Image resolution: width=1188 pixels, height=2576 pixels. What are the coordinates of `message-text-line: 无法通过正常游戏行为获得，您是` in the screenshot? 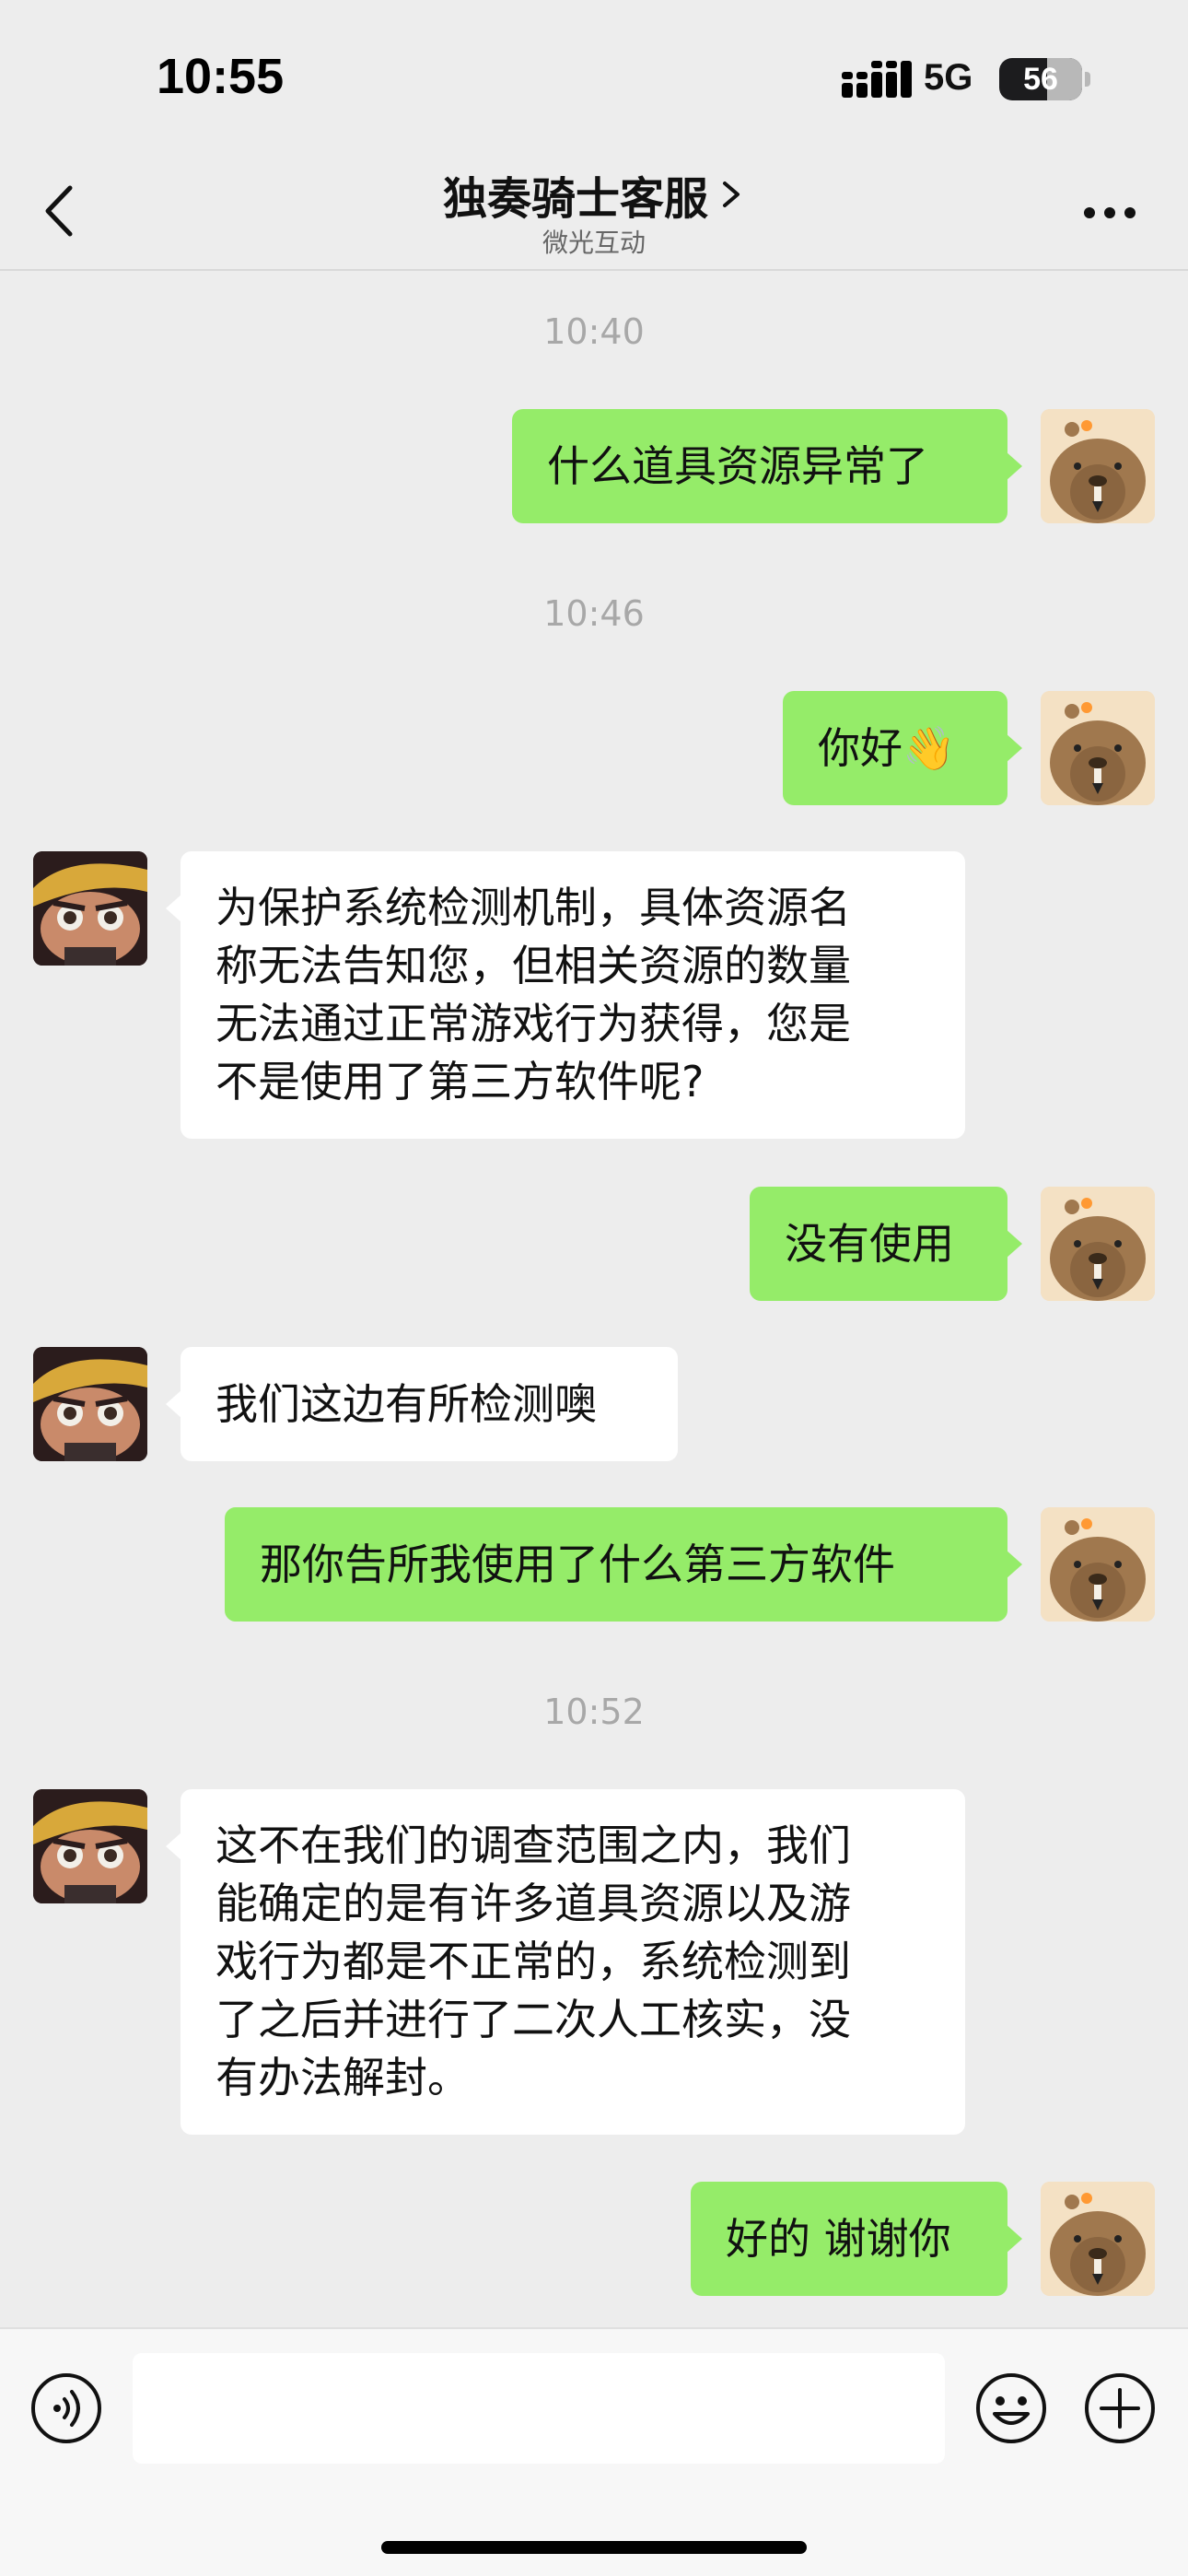 It's located at (533, 1023).